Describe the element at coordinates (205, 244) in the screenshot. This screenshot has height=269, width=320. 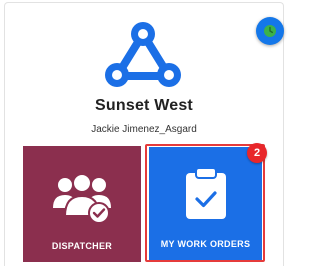
I see `my-work-orders-label: MY WORK ORDERS` at that location.